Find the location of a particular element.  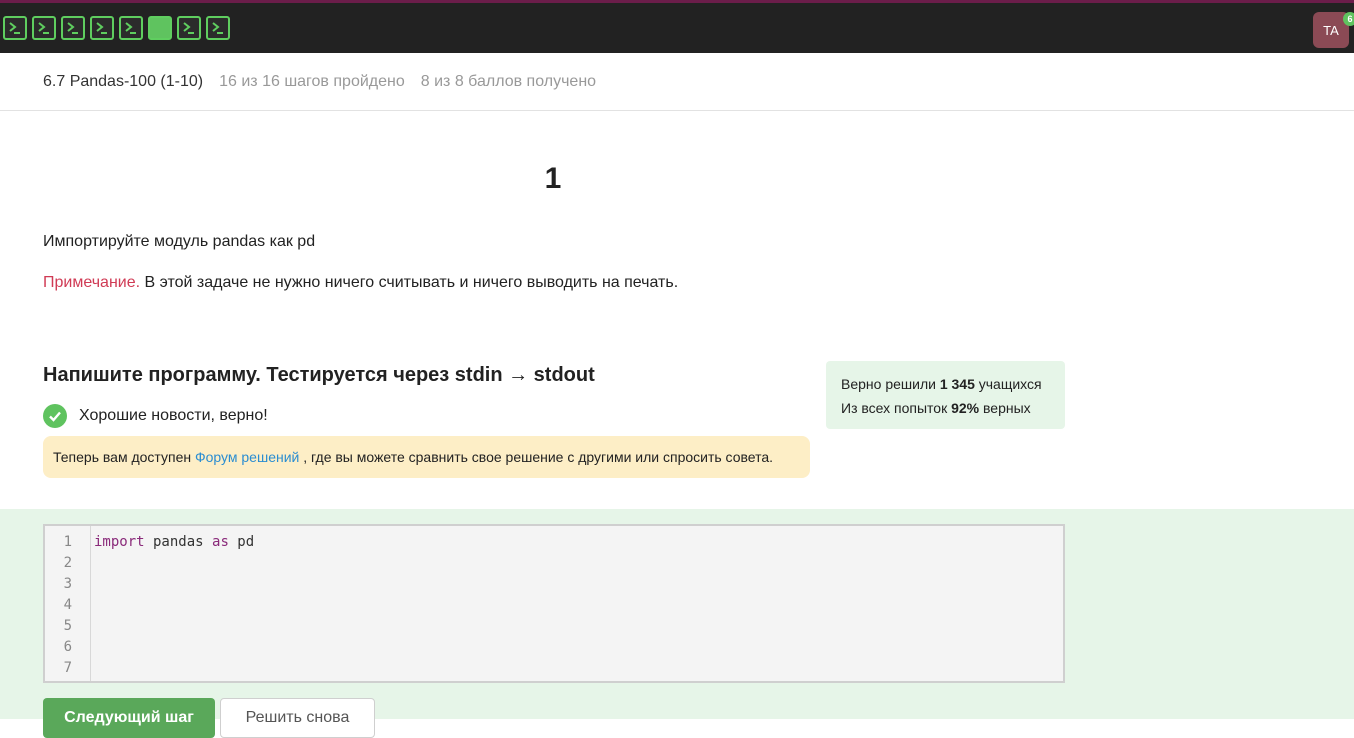

step-4-button is located at coordinates (102, 28).